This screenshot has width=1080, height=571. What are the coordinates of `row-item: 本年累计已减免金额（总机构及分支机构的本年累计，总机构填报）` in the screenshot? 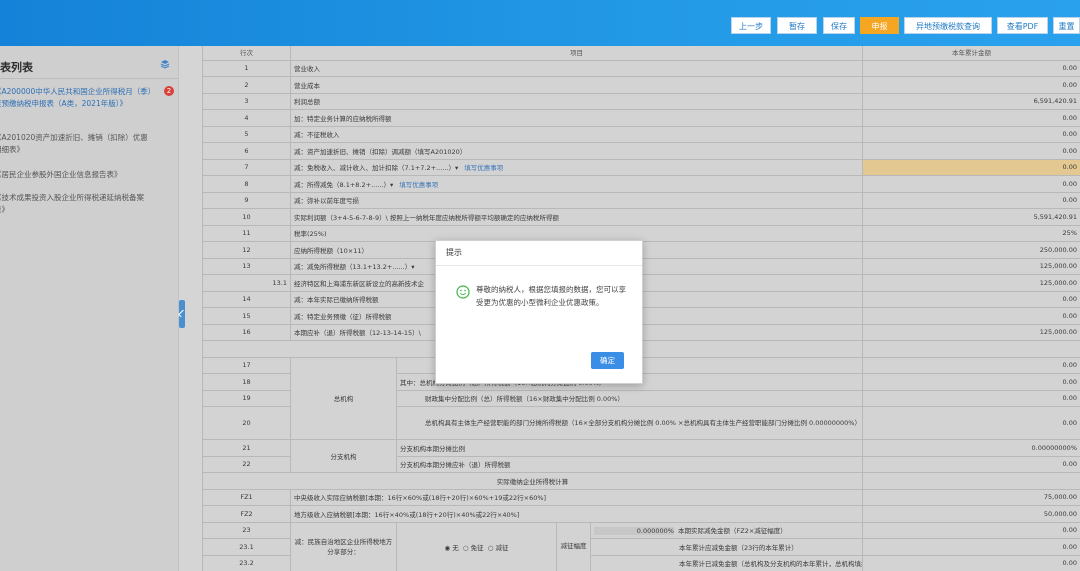 It's located at (726, 562).